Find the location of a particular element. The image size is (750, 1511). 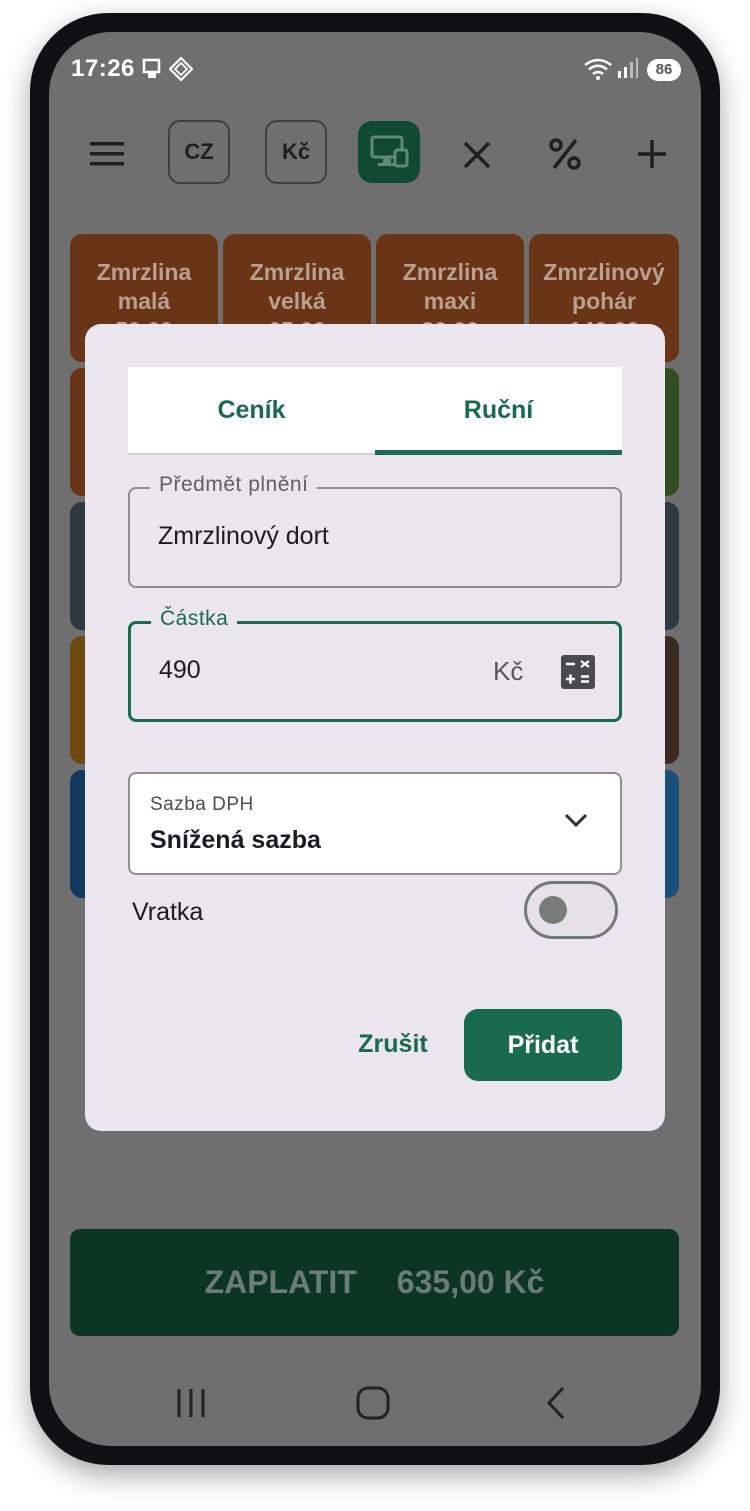

refund-toggle is located at coordinates (571, 910).